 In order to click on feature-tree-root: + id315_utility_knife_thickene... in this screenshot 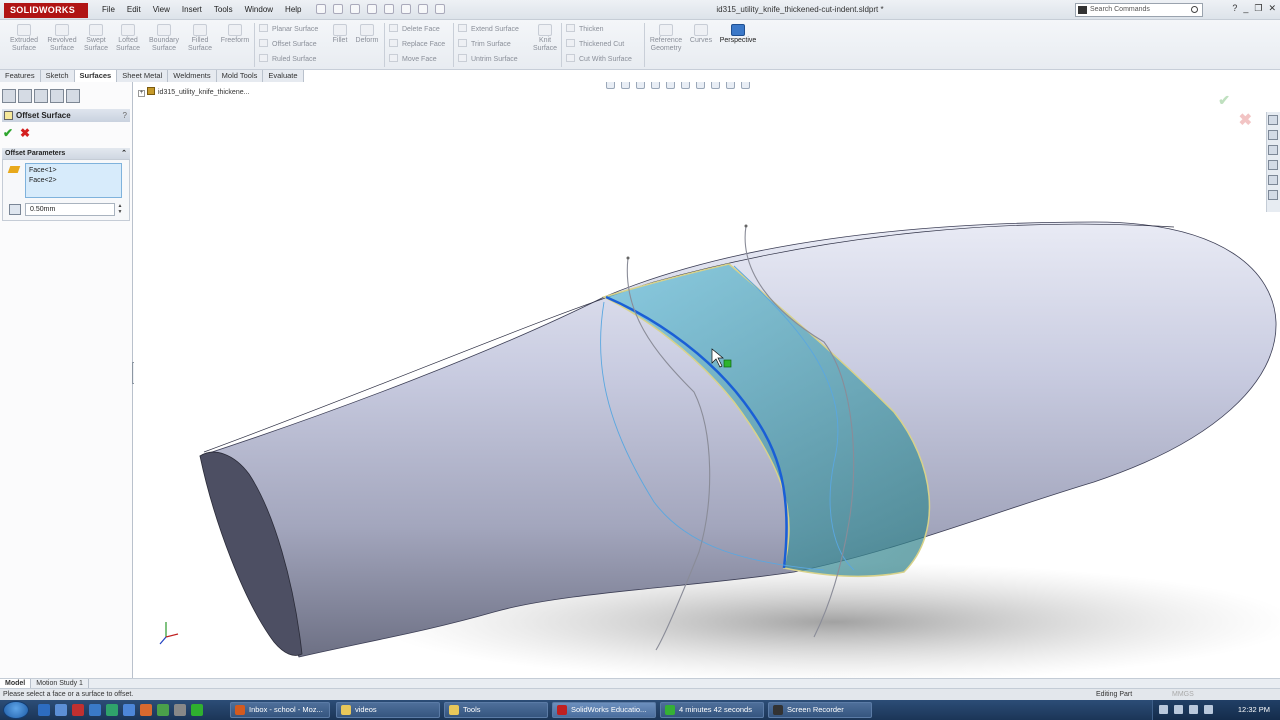, I will do `click(193, 92)`.